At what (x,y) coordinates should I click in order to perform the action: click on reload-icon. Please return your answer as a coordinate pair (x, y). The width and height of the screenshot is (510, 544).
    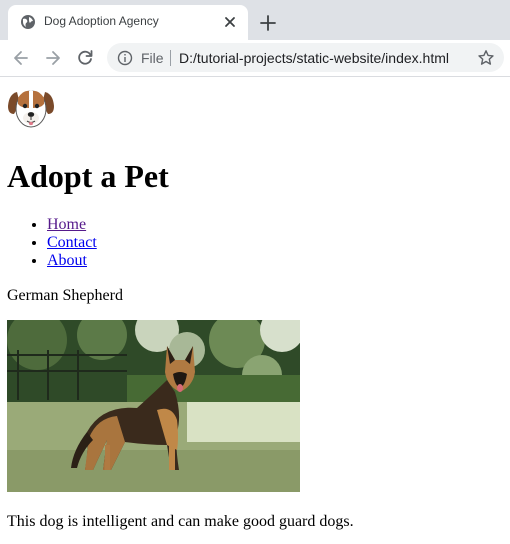
    Looking at the image, I should click on (85, 58).